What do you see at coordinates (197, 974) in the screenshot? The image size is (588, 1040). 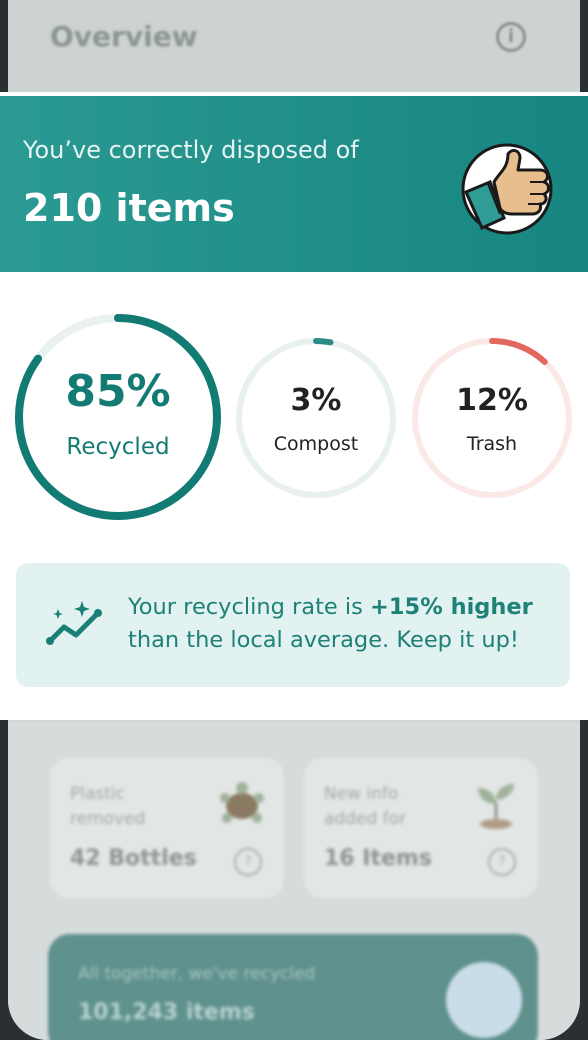 I see `banner-text: All together, we've recycled` at bounding box center [197, 974].